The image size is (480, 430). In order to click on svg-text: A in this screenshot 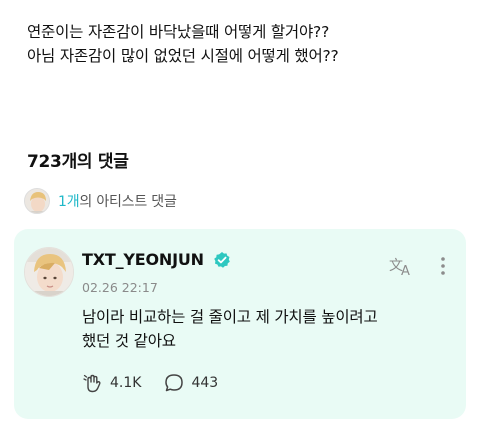, I will do `click(405, 270)`.